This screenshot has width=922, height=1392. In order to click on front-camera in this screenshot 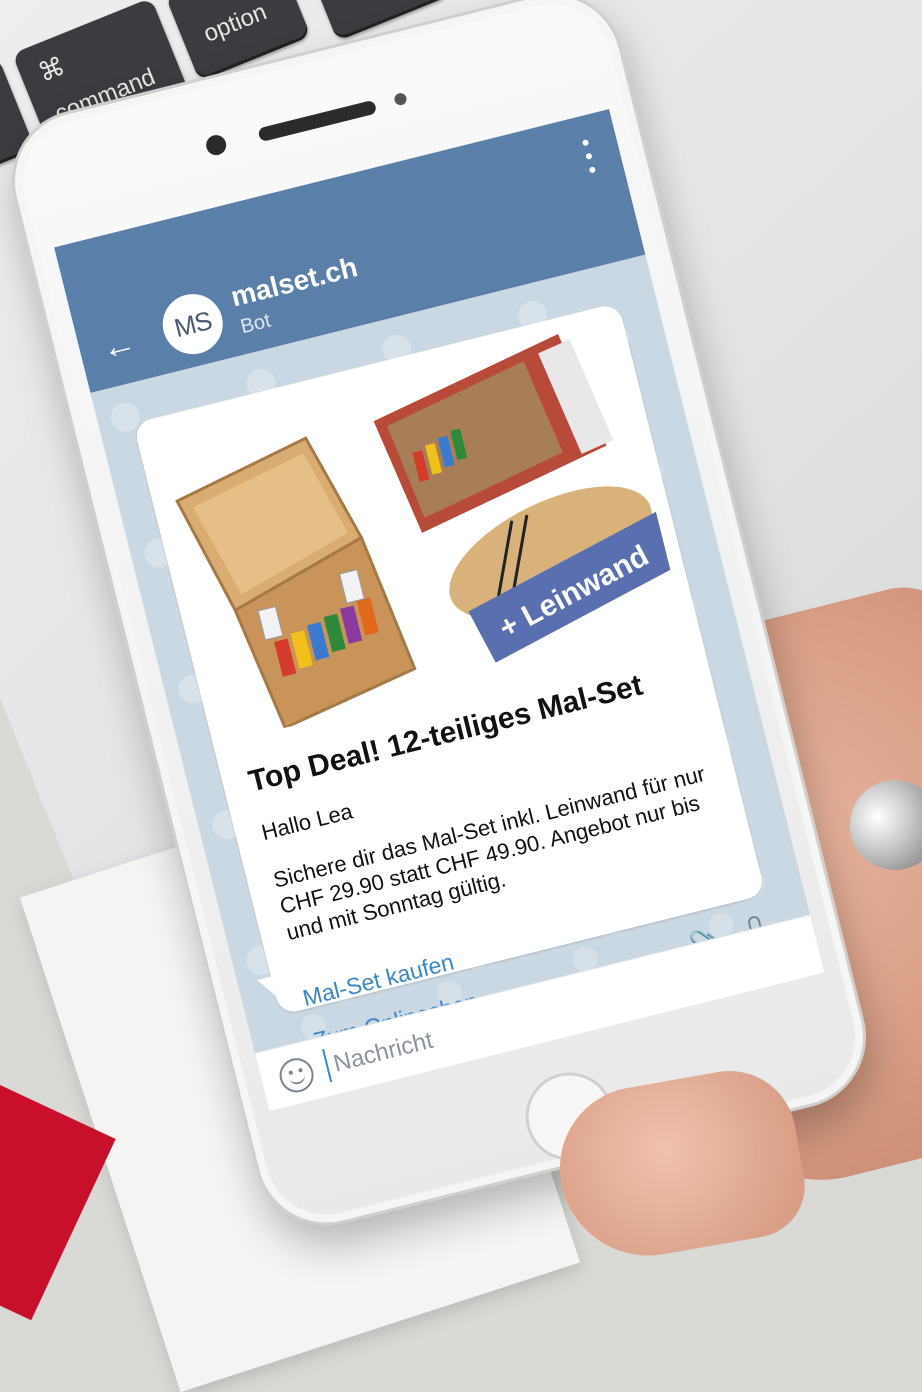, I will do `click(216, 145)`.